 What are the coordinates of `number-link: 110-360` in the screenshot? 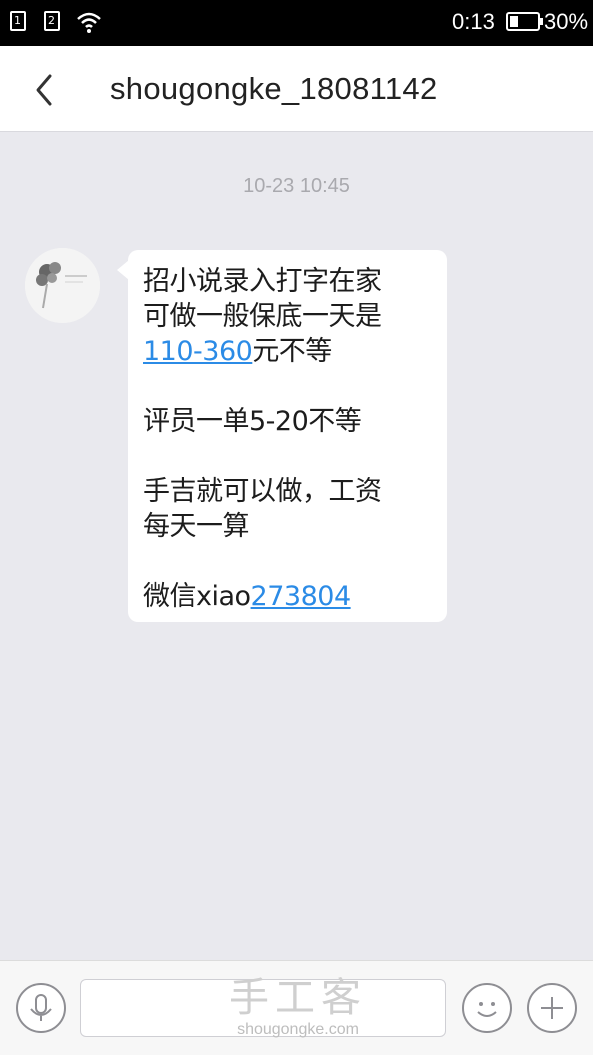 It's located at (198, 351).